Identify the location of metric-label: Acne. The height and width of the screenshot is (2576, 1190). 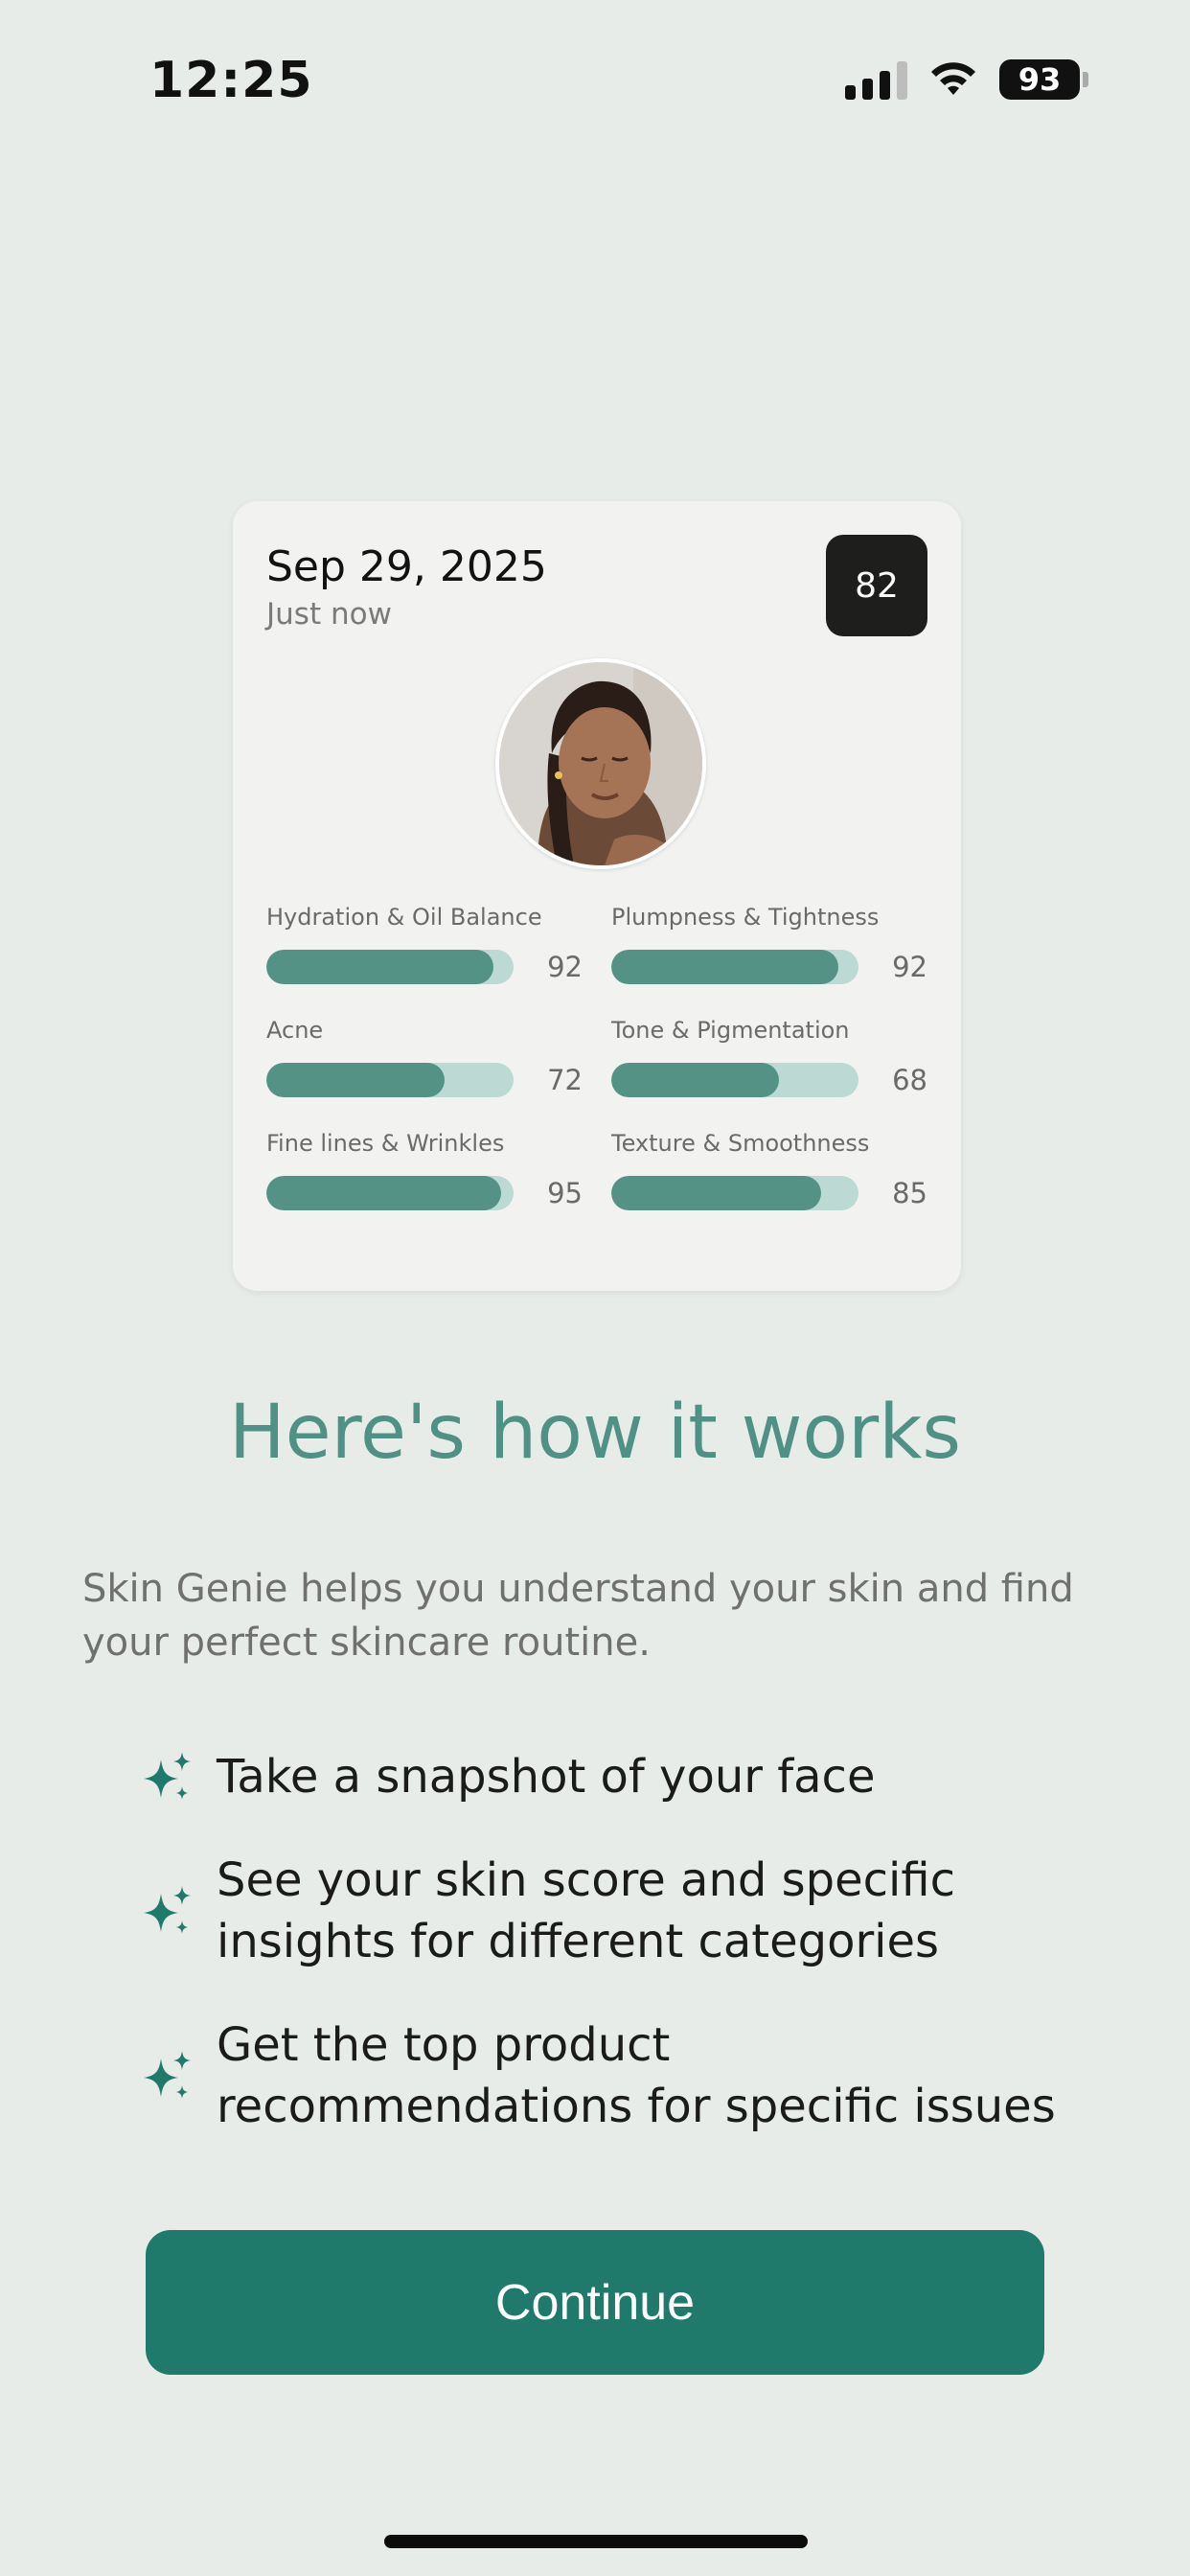
(295, 1030).